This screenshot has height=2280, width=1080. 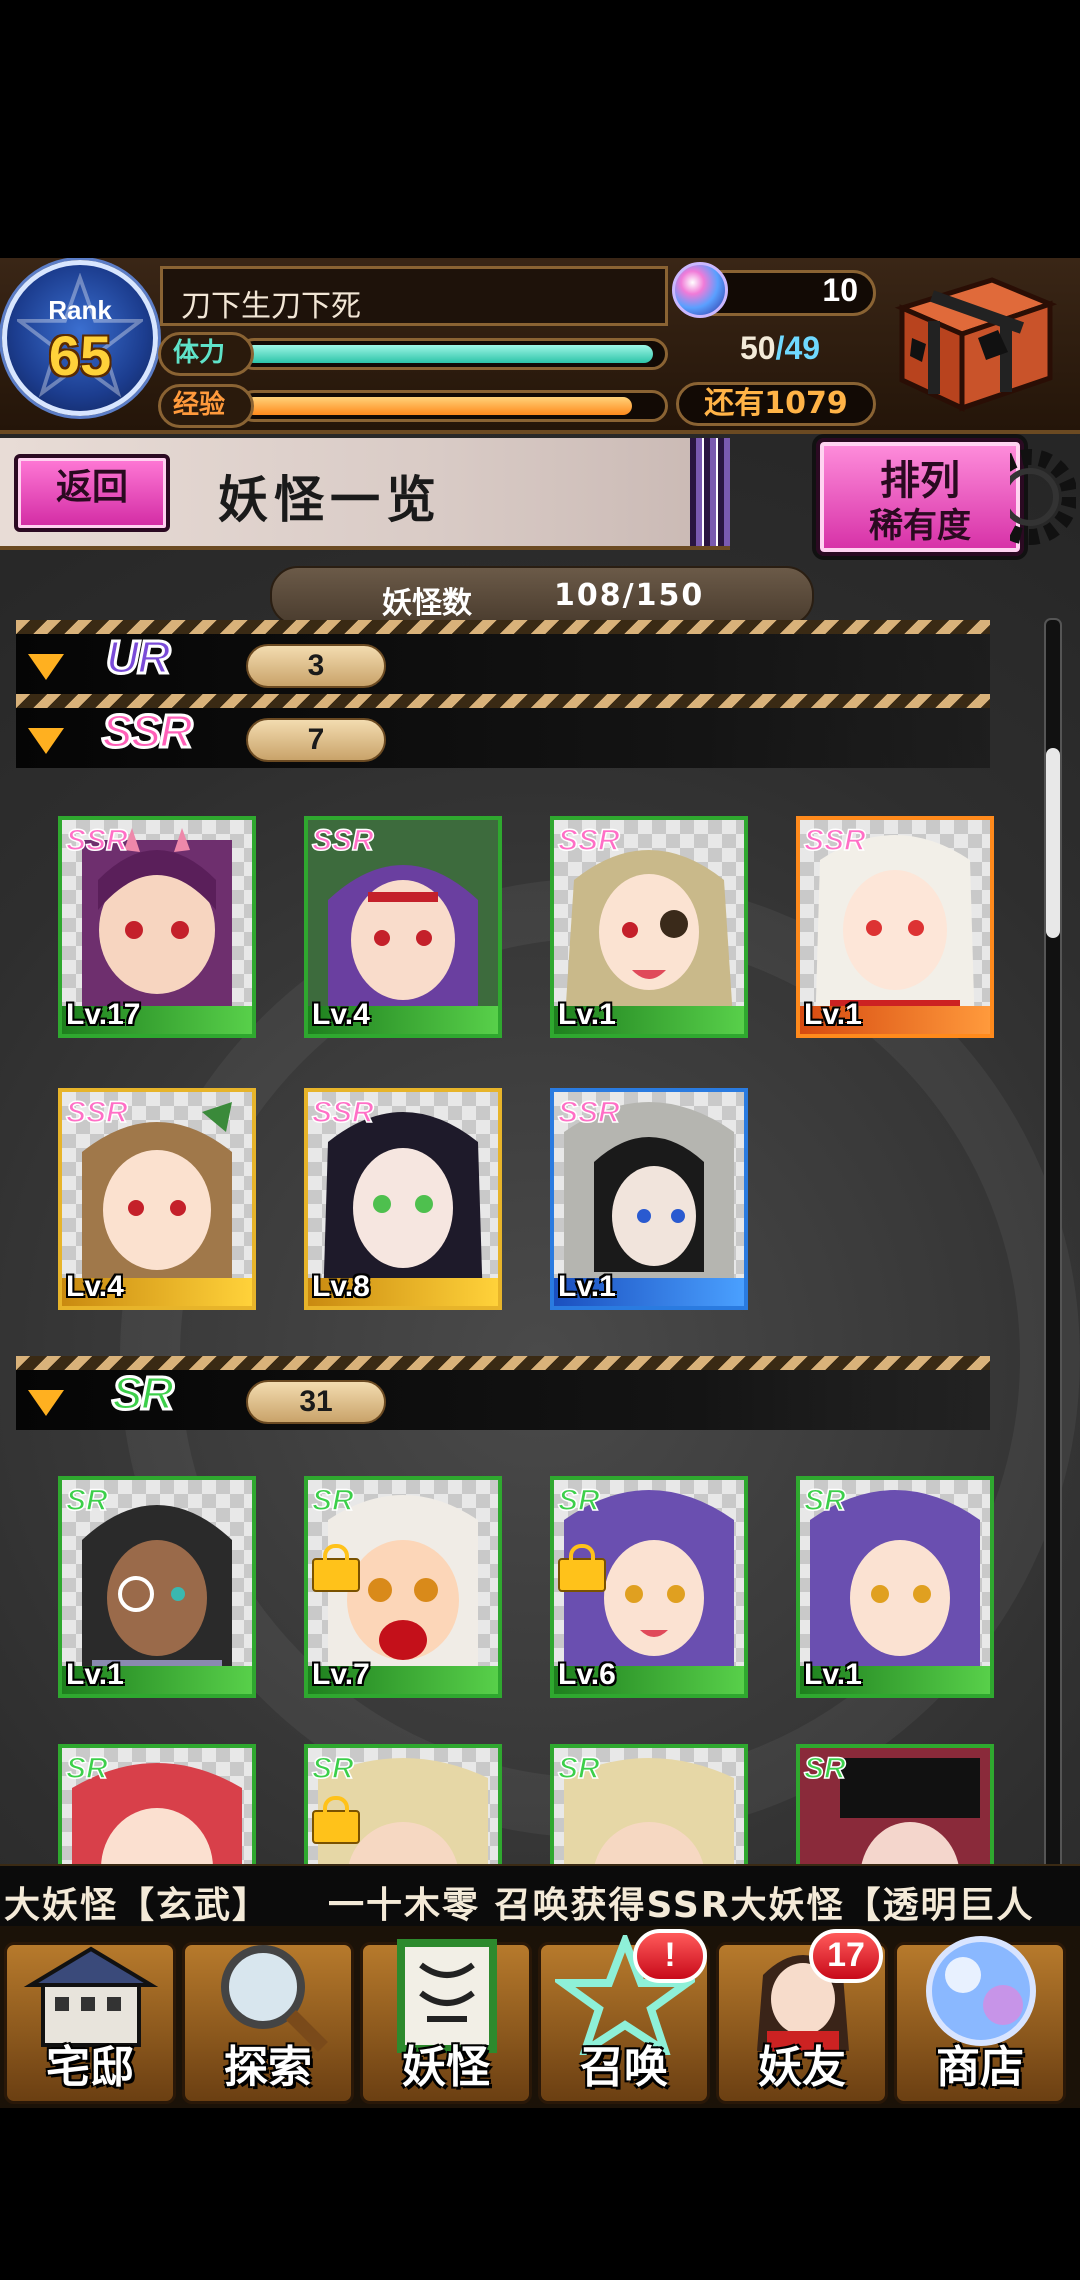 I want to click on nav-friends: 妖友 17, so click(x=802, y=2016).